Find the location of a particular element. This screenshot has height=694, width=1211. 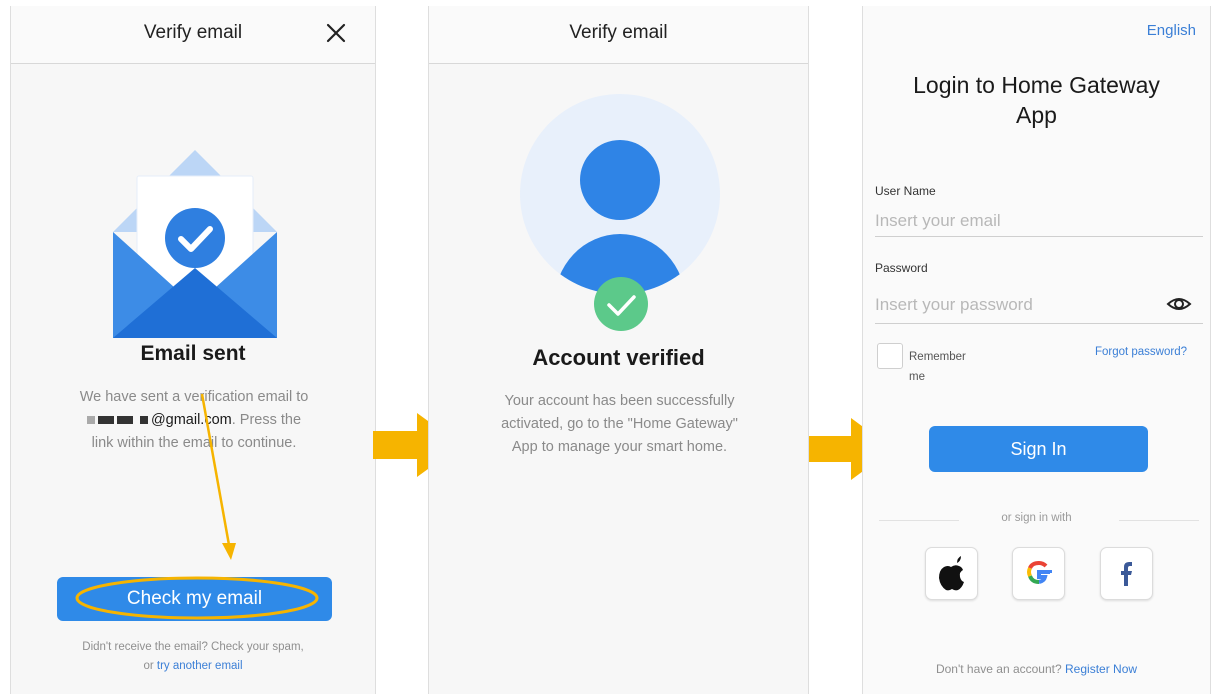

message-line: App to manage your smart home. is located at coordinates (619, 447).